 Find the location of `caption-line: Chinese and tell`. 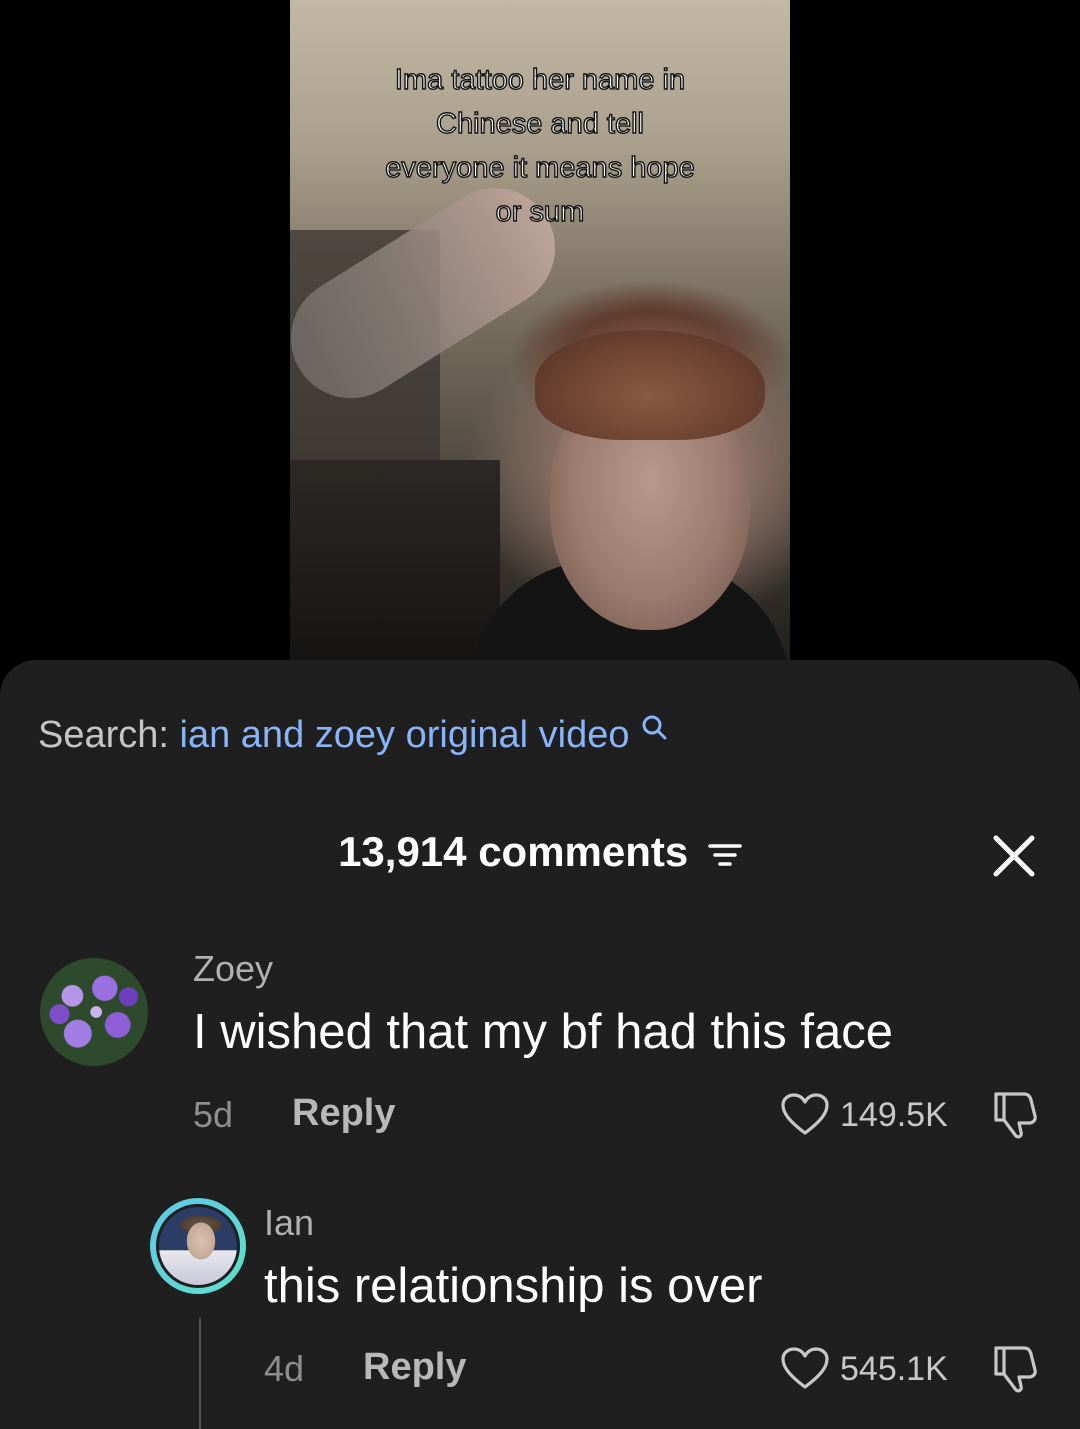

caption-line: Chinese and tell is located at coordinates (539, 123).